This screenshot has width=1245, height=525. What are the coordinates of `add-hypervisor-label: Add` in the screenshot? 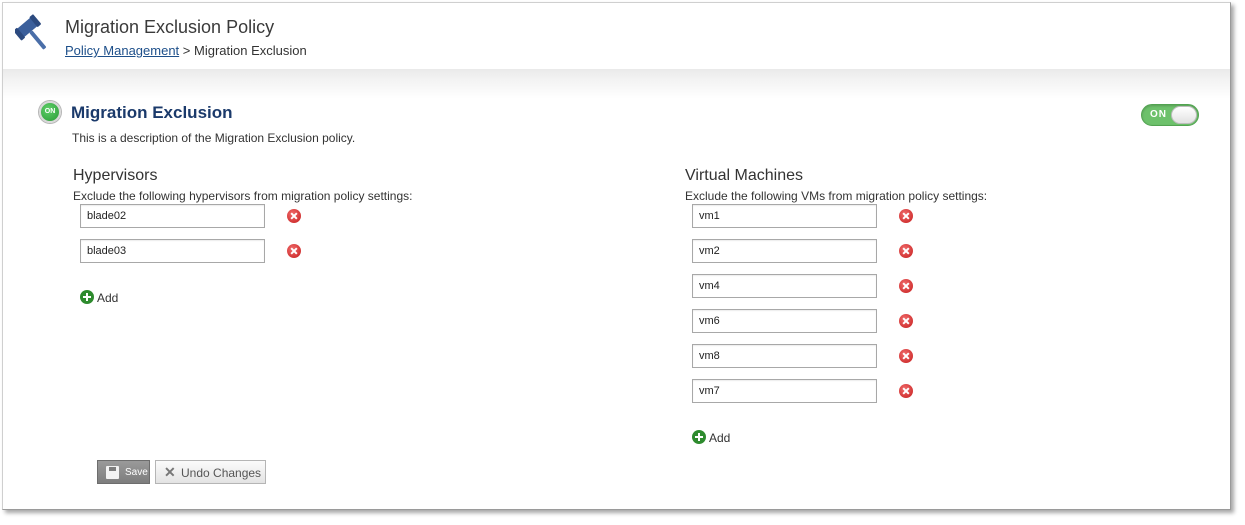 It's located at (108, 298).